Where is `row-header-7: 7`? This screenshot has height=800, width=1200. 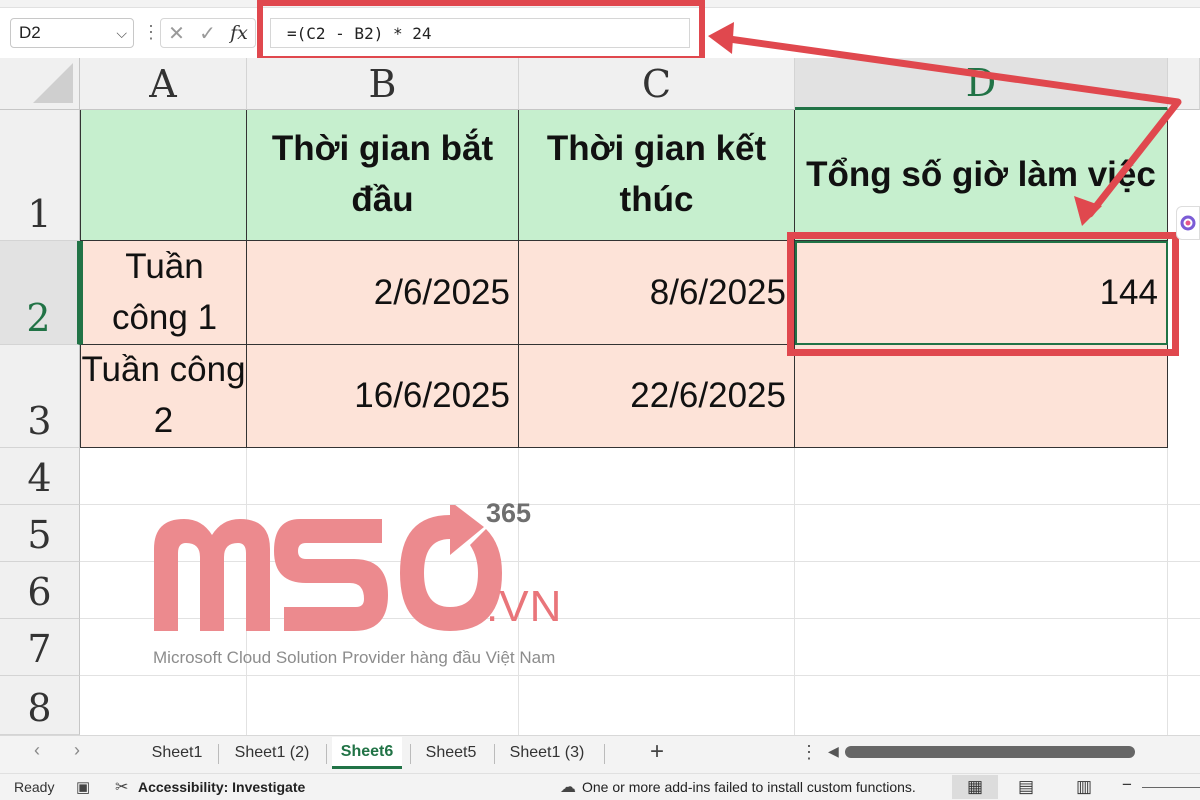
row-header-7: 7 is located at coordinates (40, 647).